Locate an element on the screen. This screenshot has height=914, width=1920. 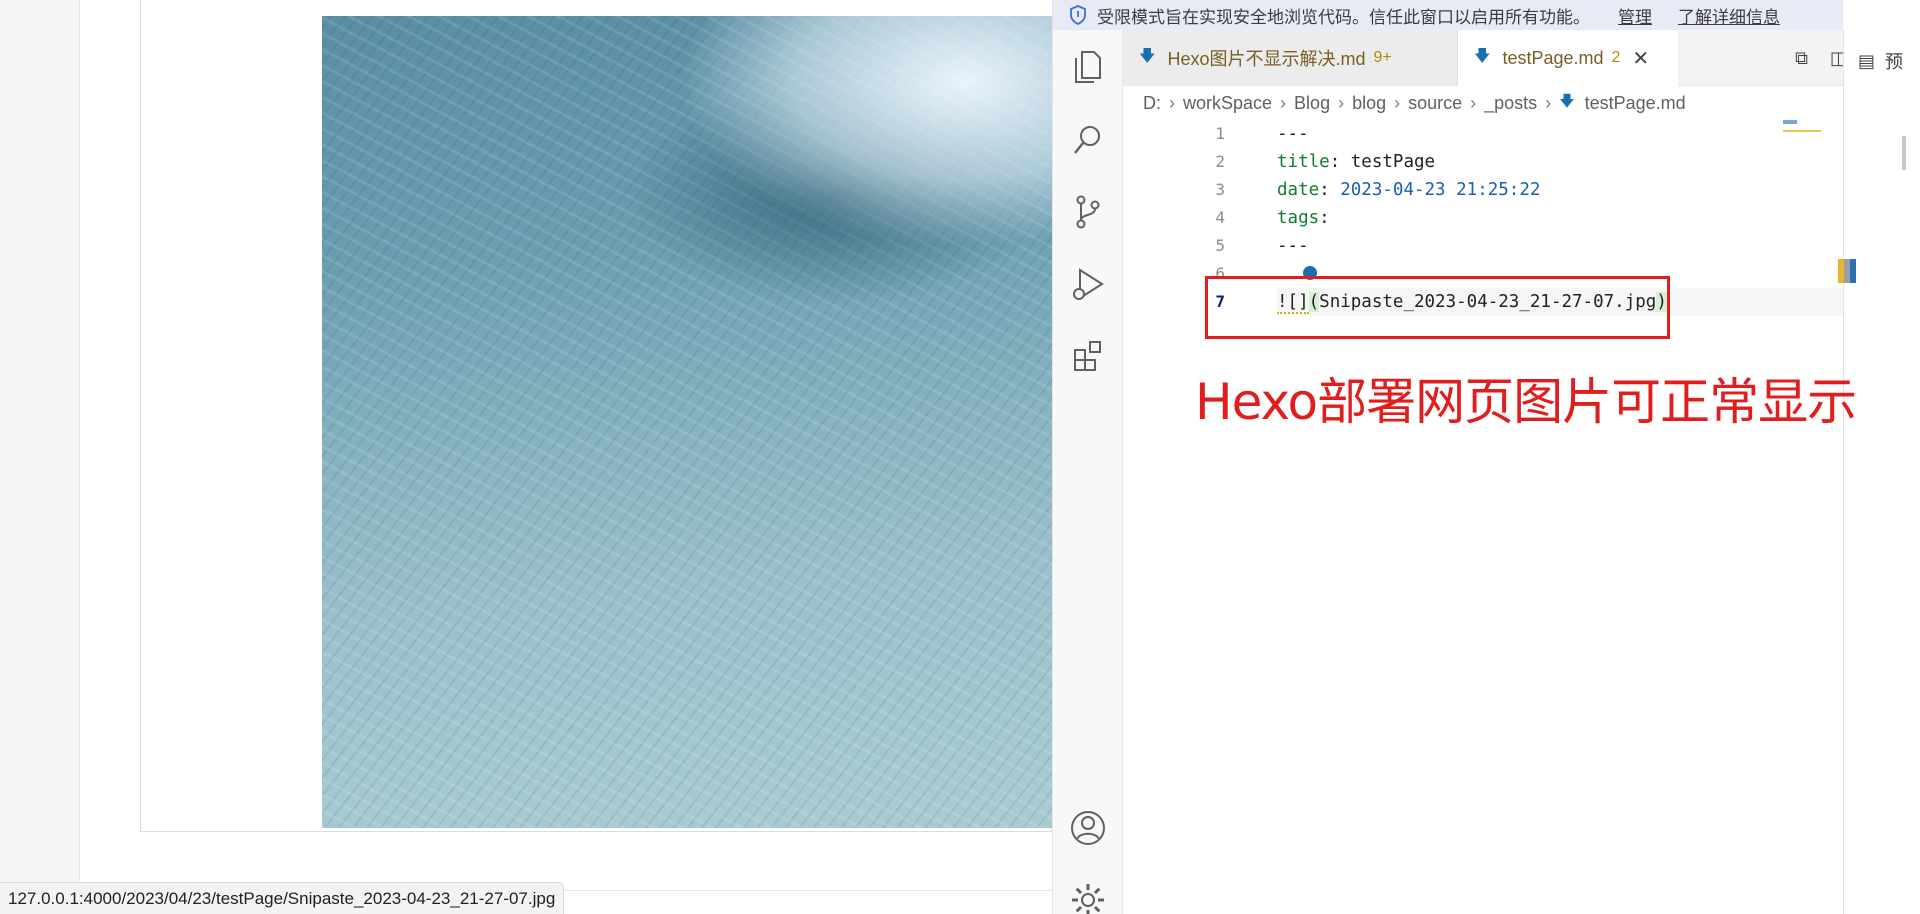
tab-hexo-image-fix: 🡇 Hexo图片不显示解决.md 9+ is located at coordinates (1290, 58).